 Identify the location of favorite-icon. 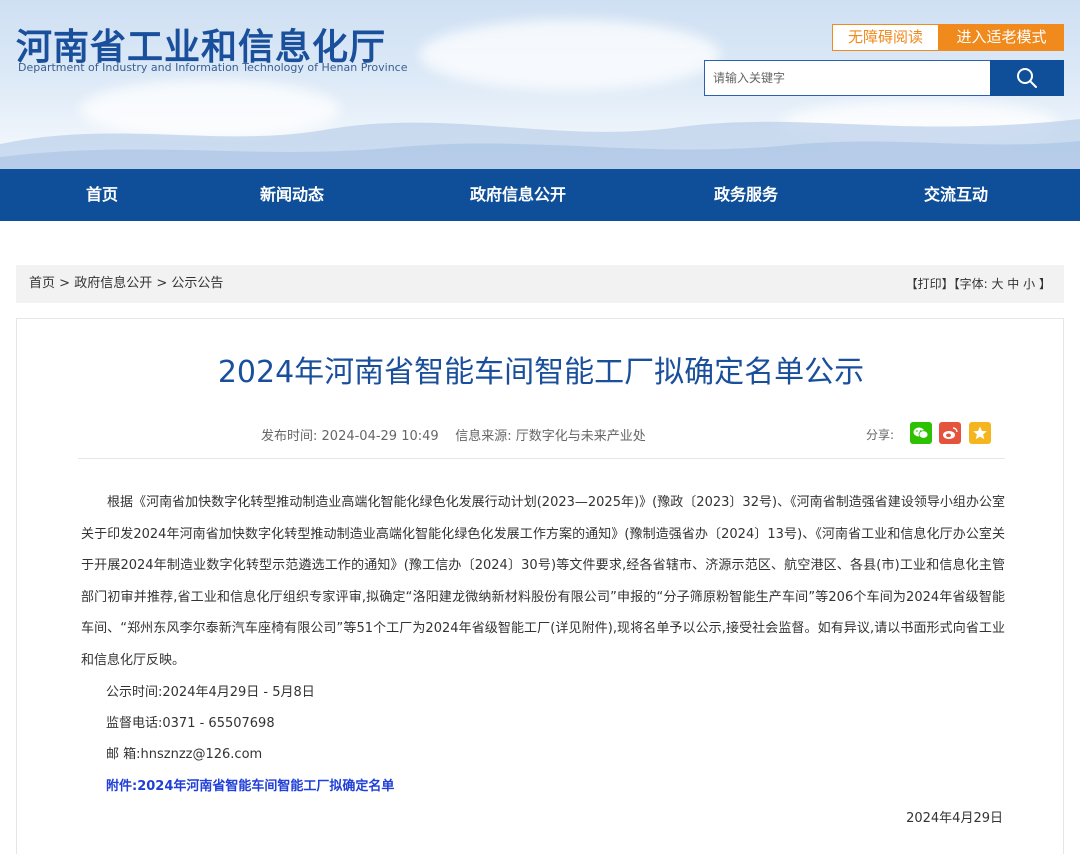
(980, 433).